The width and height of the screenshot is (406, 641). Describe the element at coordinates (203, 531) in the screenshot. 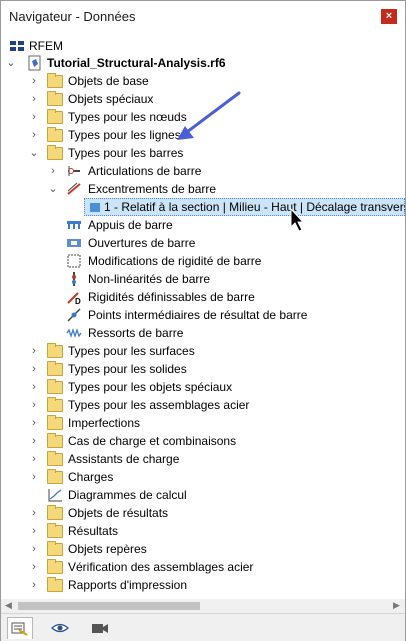

I see `tree-item-resultats: › Résultats` at that location.